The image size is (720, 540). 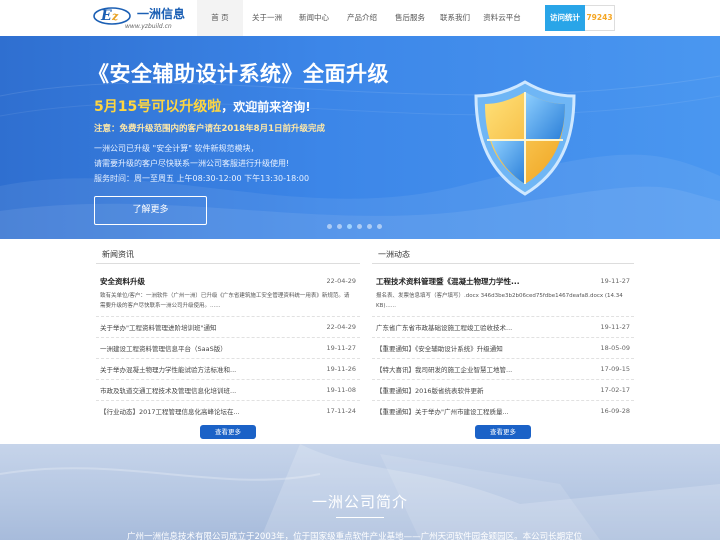 I want to click on site-logo: E z 一洲信息 www.yzbuild.cn, so click(x=143, y=18).